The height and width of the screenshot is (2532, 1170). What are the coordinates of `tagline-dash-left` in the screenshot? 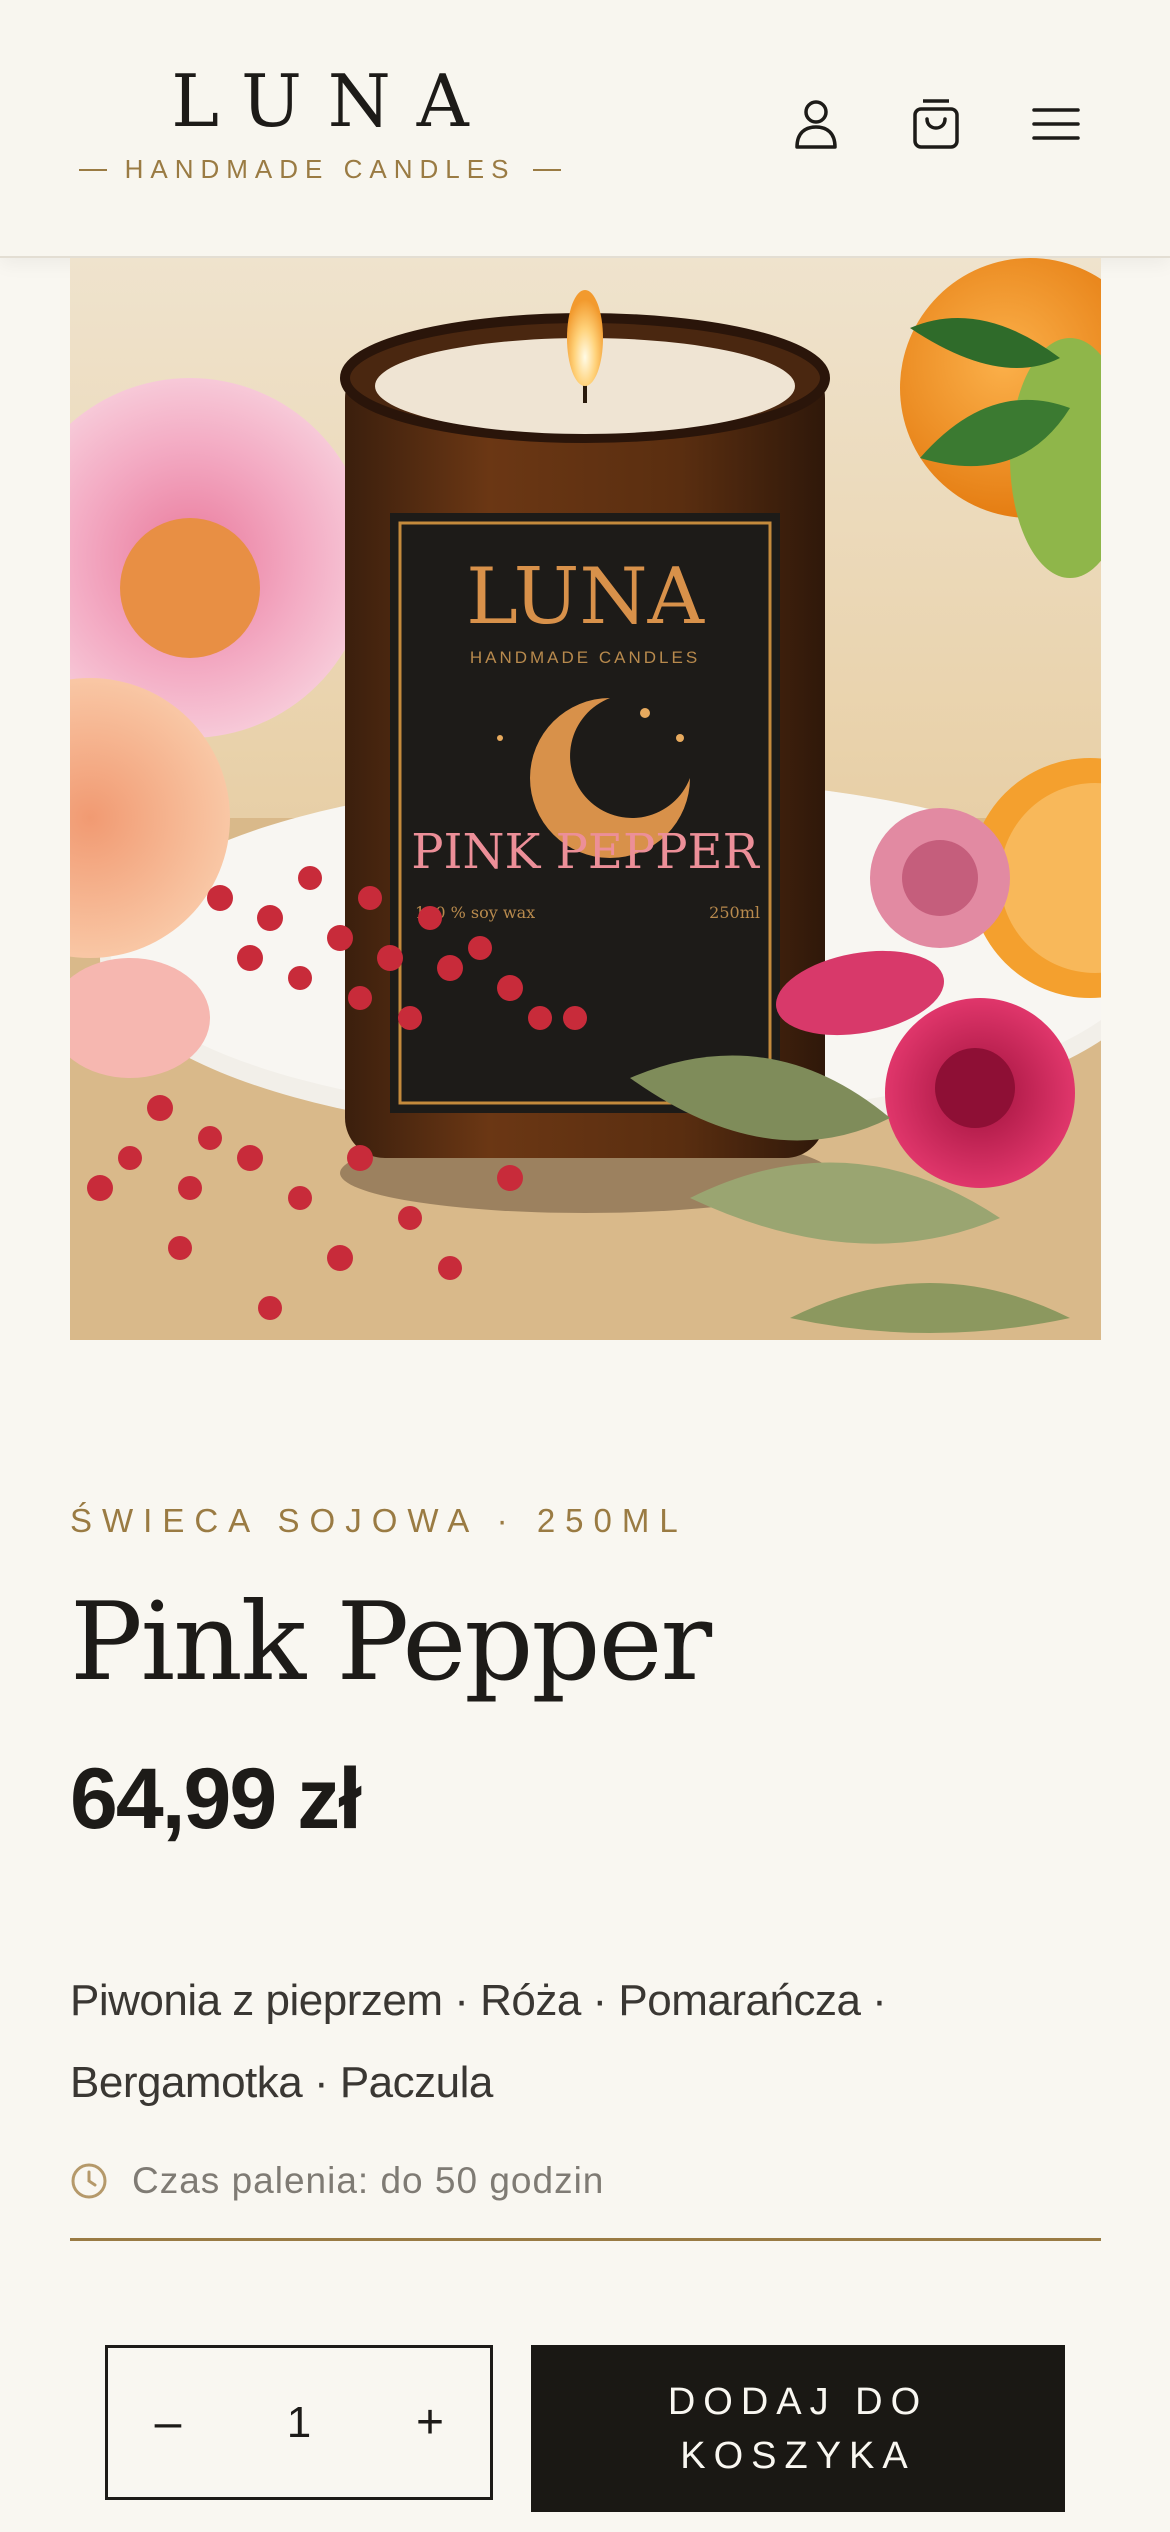 It's located at (92, 169).